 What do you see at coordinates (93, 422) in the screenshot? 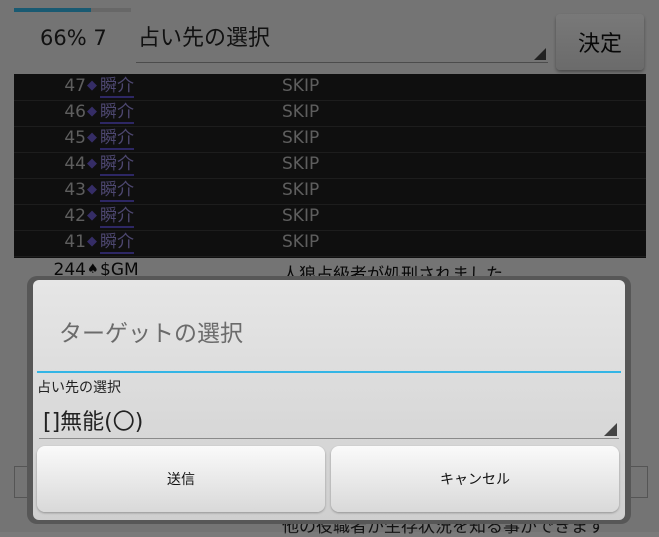
I see `select-value: []無能(〇)` at bounding box center [93, 422].